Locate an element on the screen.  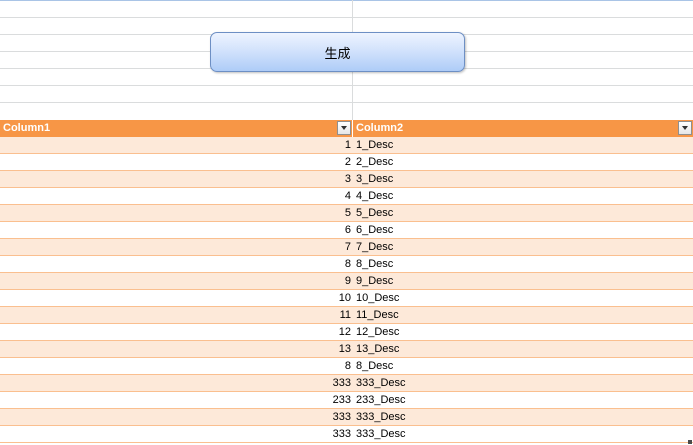
table-row: 9 9_Desc is located at coordinates (346, 281).